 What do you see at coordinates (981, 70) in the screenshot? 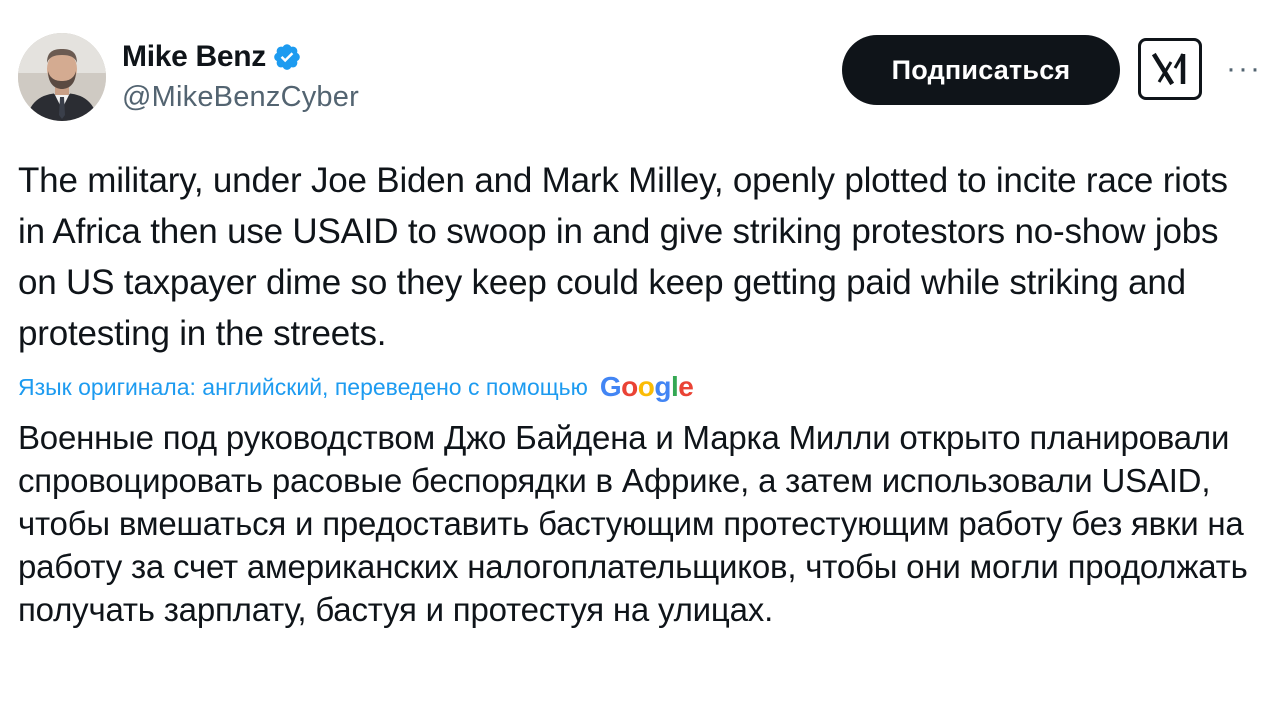
I see `follow-button: Подписаться` at bounding box center [981, 70].